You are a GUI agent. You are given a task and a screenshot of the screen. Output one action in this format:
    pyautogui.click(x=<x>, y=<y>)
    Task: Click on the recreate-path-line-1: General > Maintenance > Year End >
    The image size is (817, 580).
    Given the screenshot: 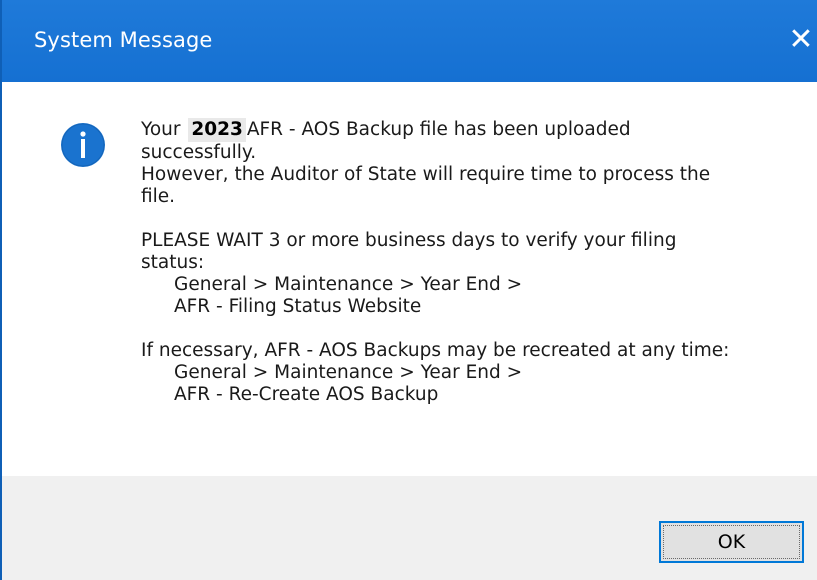 What is the action you would take?
    pyautogui.click(x=348, y=372)
    